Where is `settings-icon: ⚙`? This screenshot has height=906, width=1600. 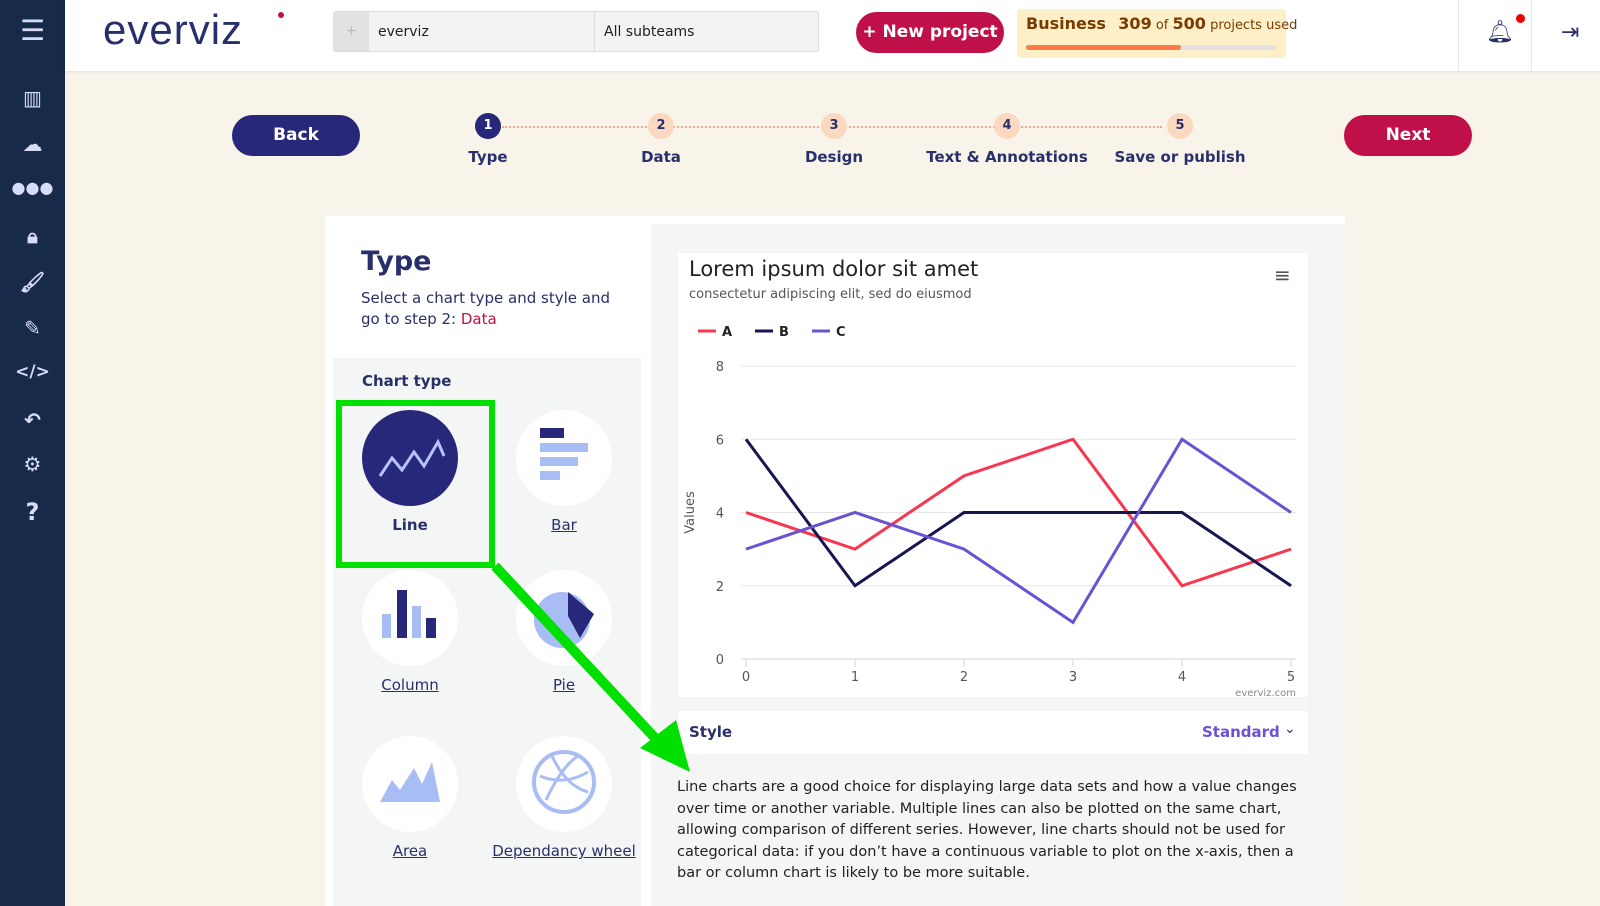 settings-icon: ⚙ is located at coordinates (32, 464).